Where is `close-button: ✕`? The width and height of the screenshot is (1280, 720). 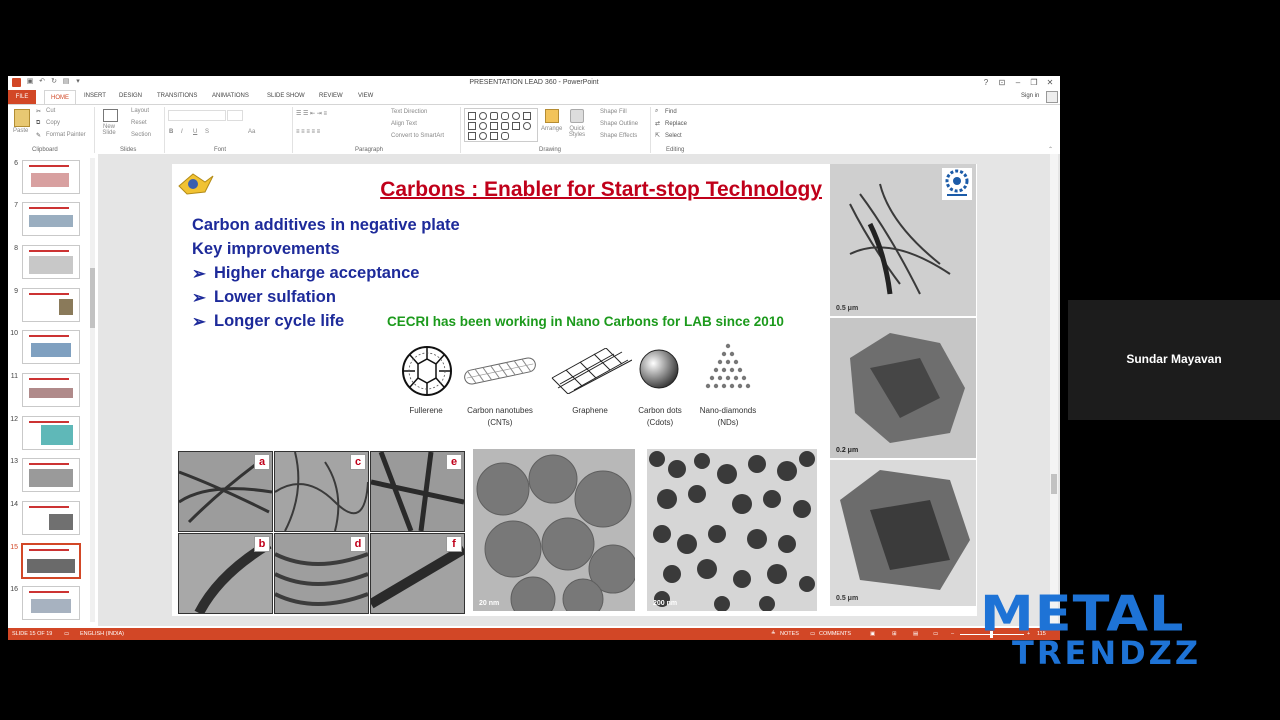
close-button: ✕ is located at coordinates (1050, 82).